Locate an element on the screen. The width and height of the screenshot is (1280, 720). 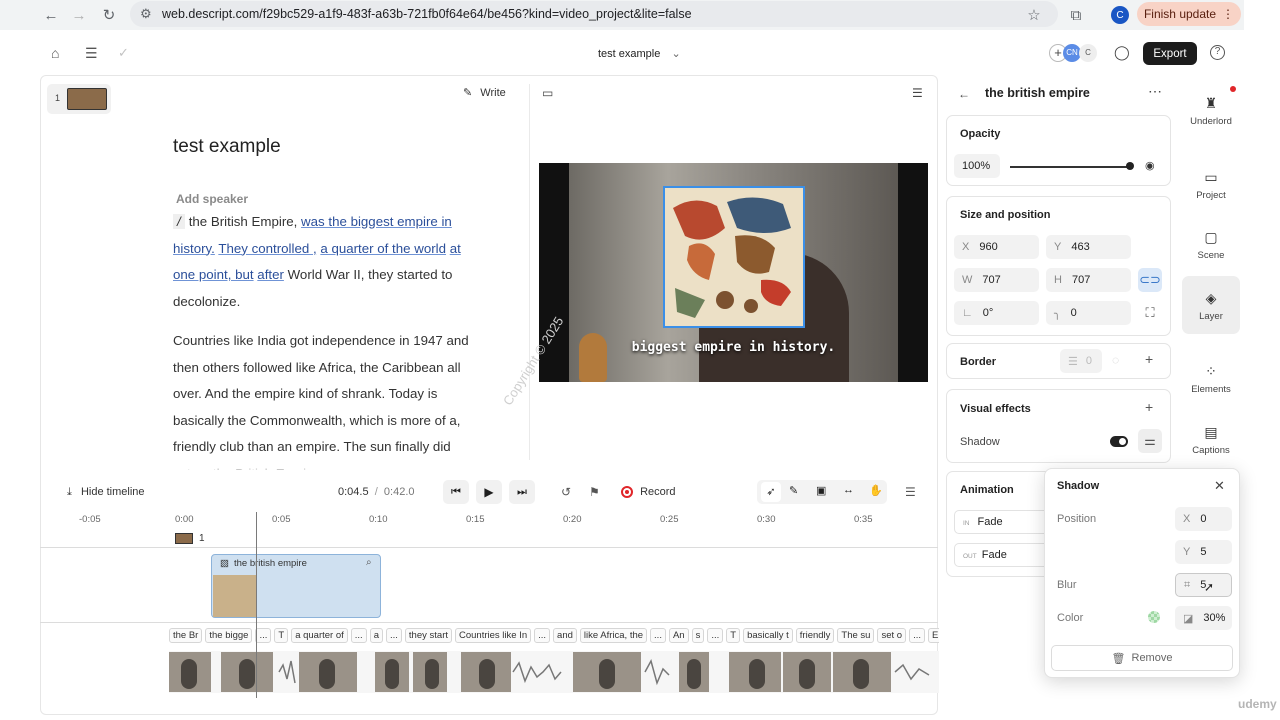
timeline-clip: ▧ the british empire ⌕ is located at coordinates (296, 586).